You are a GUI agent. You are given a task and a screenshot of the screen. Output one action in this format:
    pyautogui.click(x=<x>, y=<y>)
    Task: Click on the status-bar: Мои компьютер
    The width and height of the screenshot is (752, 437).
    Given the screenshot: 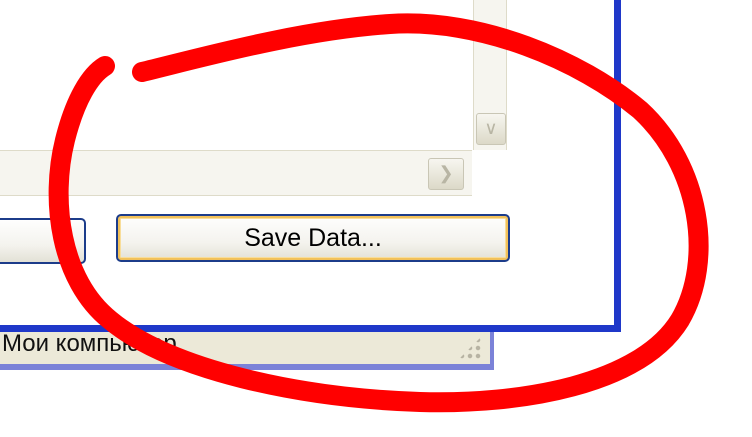 What is the action you would take?
    pyautogui.click(x=247, y=350)
    